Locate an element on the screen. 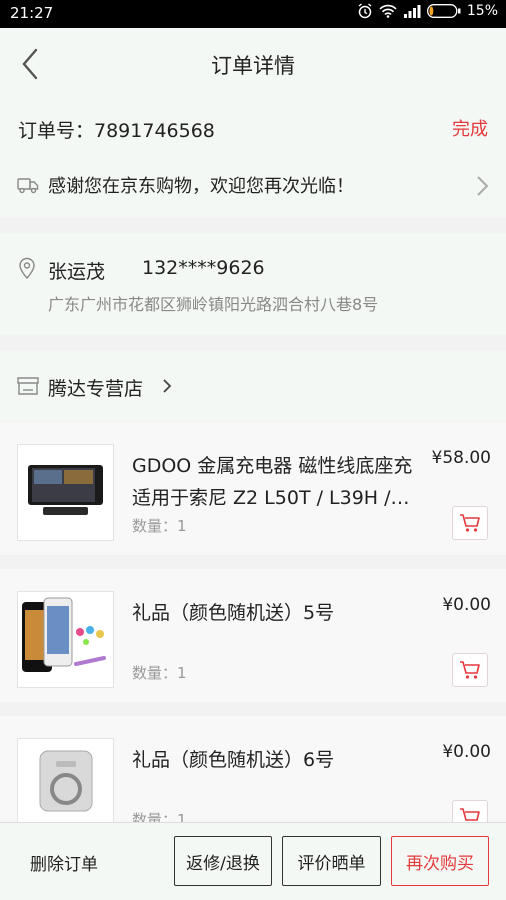 The width and height of the screenshot is (506, 900). store-row: 腾达专营店 is located at coordinates (253, 386).